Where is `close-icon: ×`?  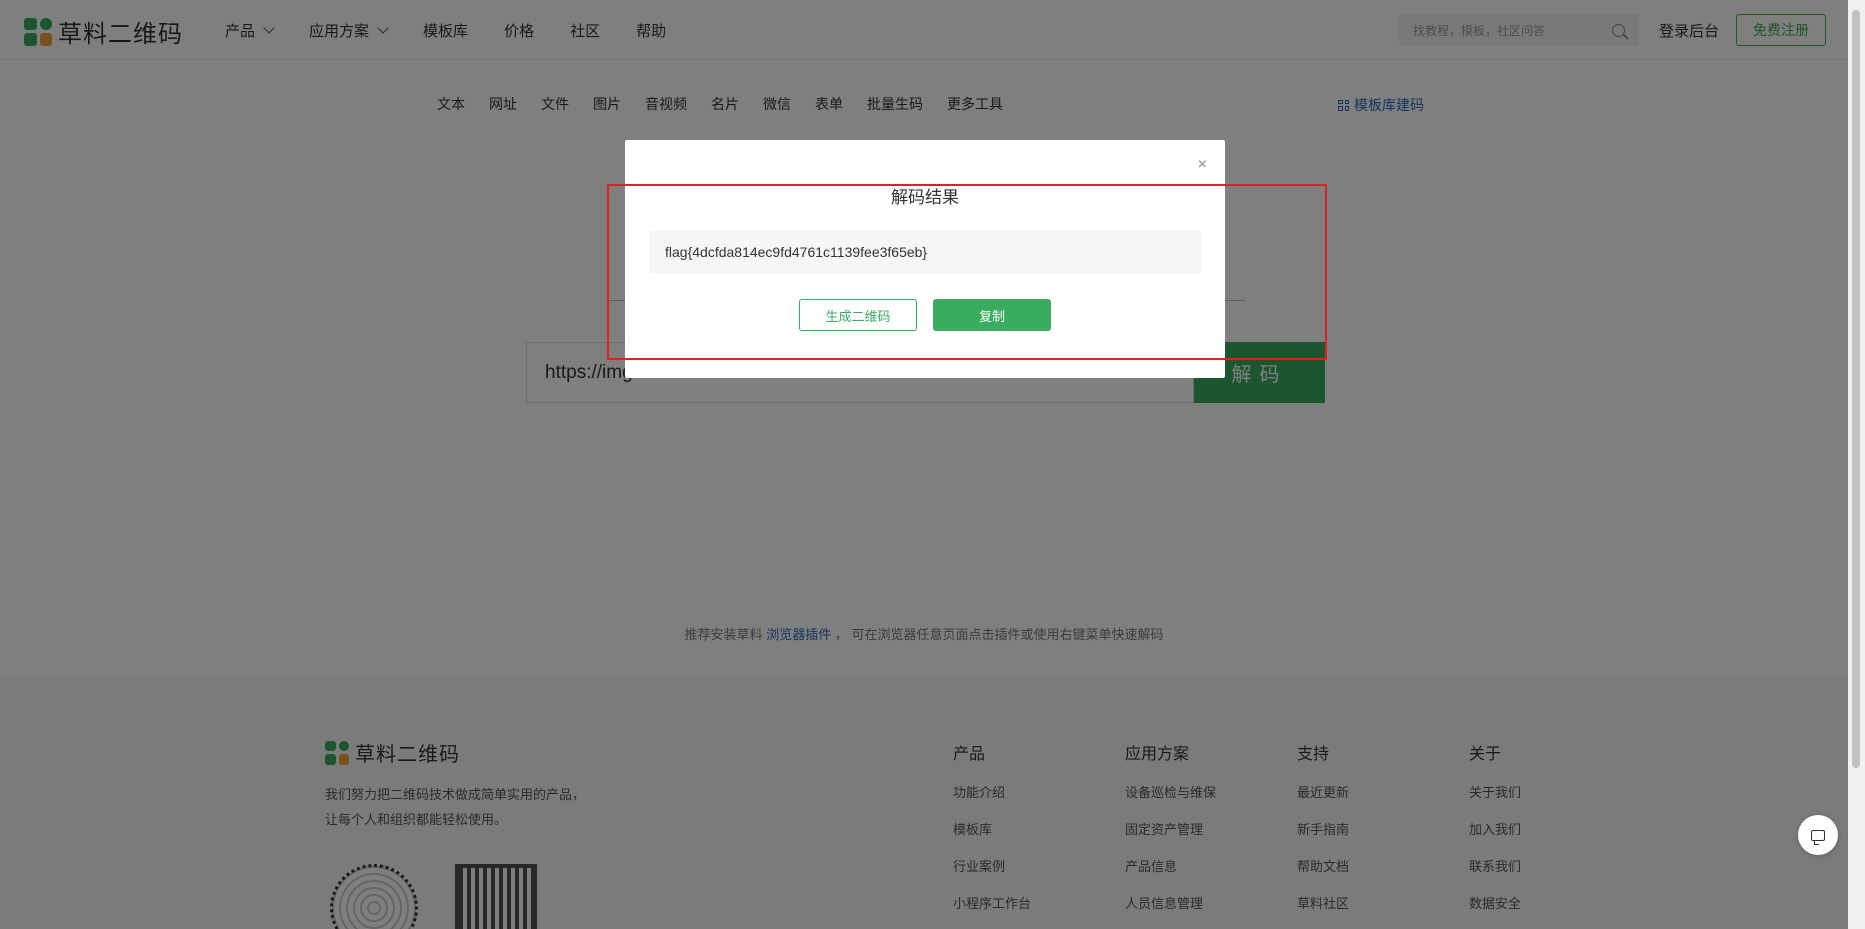 close-icon: × is located at coordinates (1202, 165).